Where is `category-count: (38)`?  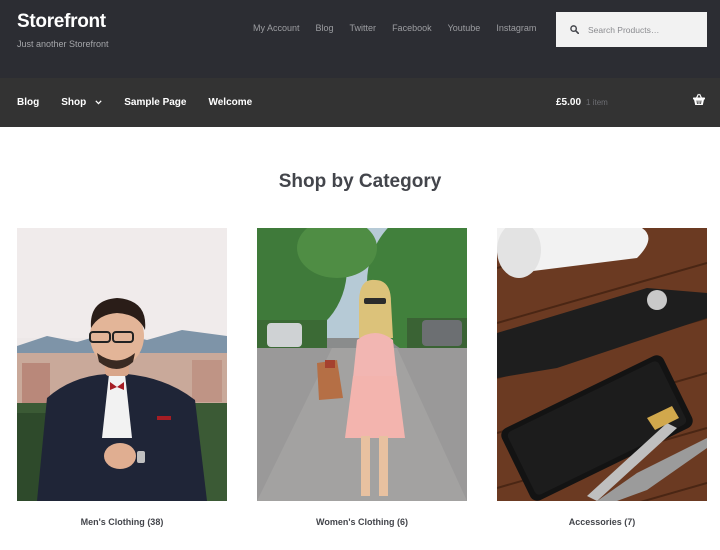 category-count: (38) is located at coordinates (155, 522).